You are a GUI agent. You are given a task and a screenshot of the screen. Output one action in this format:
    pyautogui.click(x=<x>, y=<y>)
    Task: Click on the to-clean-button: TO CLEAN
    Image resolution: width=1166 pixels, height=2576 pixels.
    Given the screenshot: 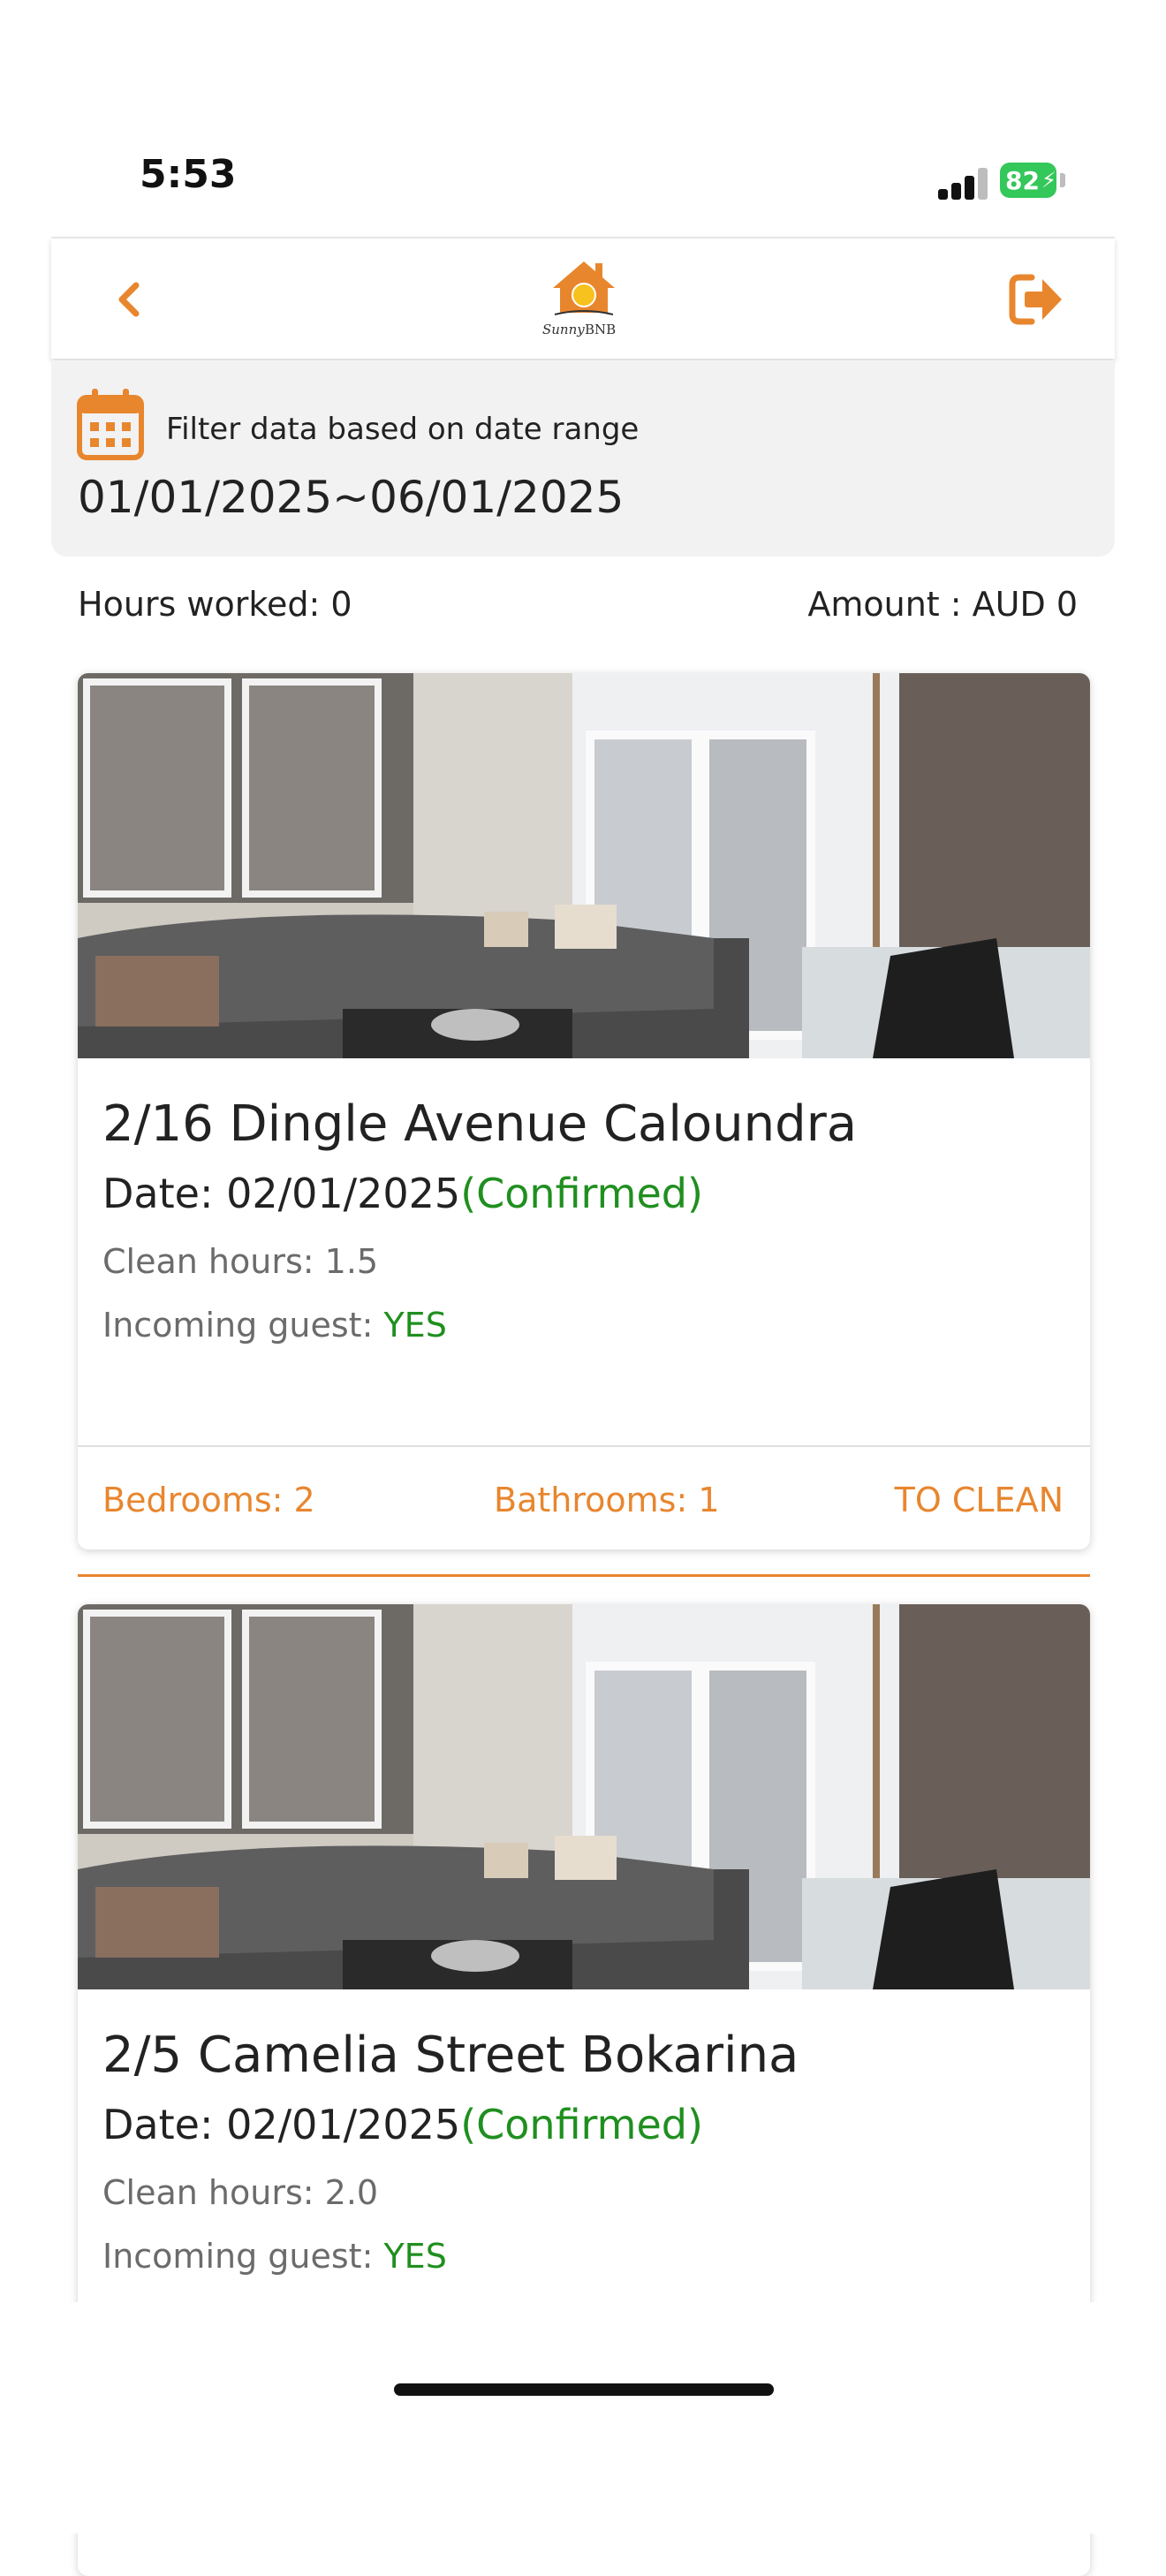 What is the action you would take?
    pyautogui.click(x=979, y=1500)
    